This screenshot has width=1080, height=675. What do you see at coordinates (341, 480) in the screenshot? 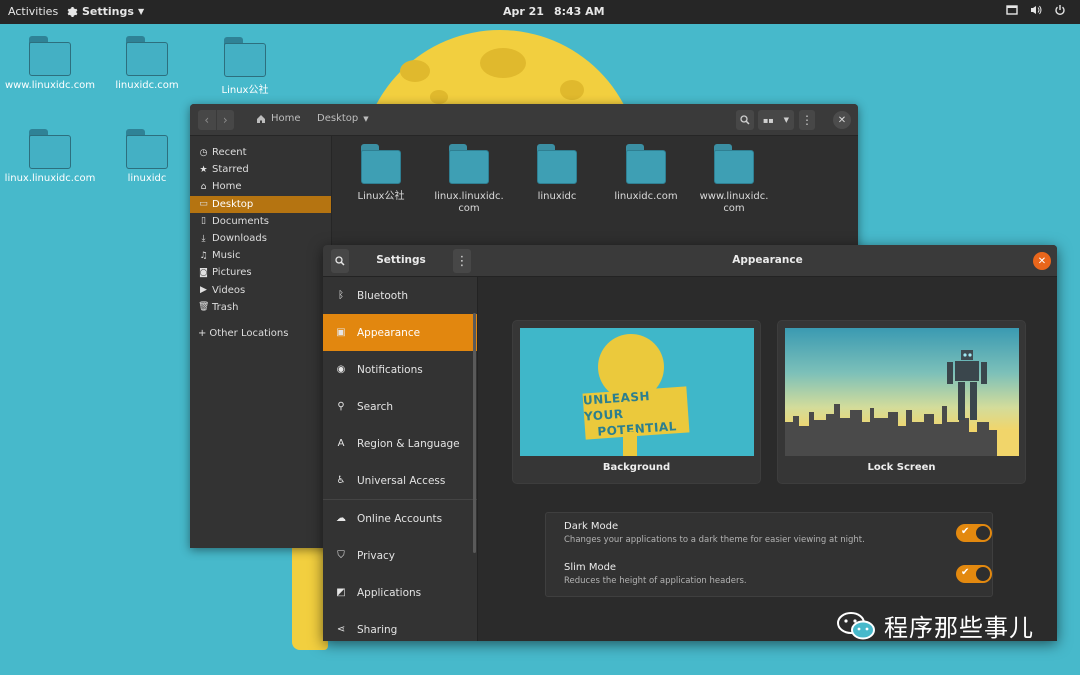
I see `accessibility-icon: ♿` at bounding box center [341, 480].